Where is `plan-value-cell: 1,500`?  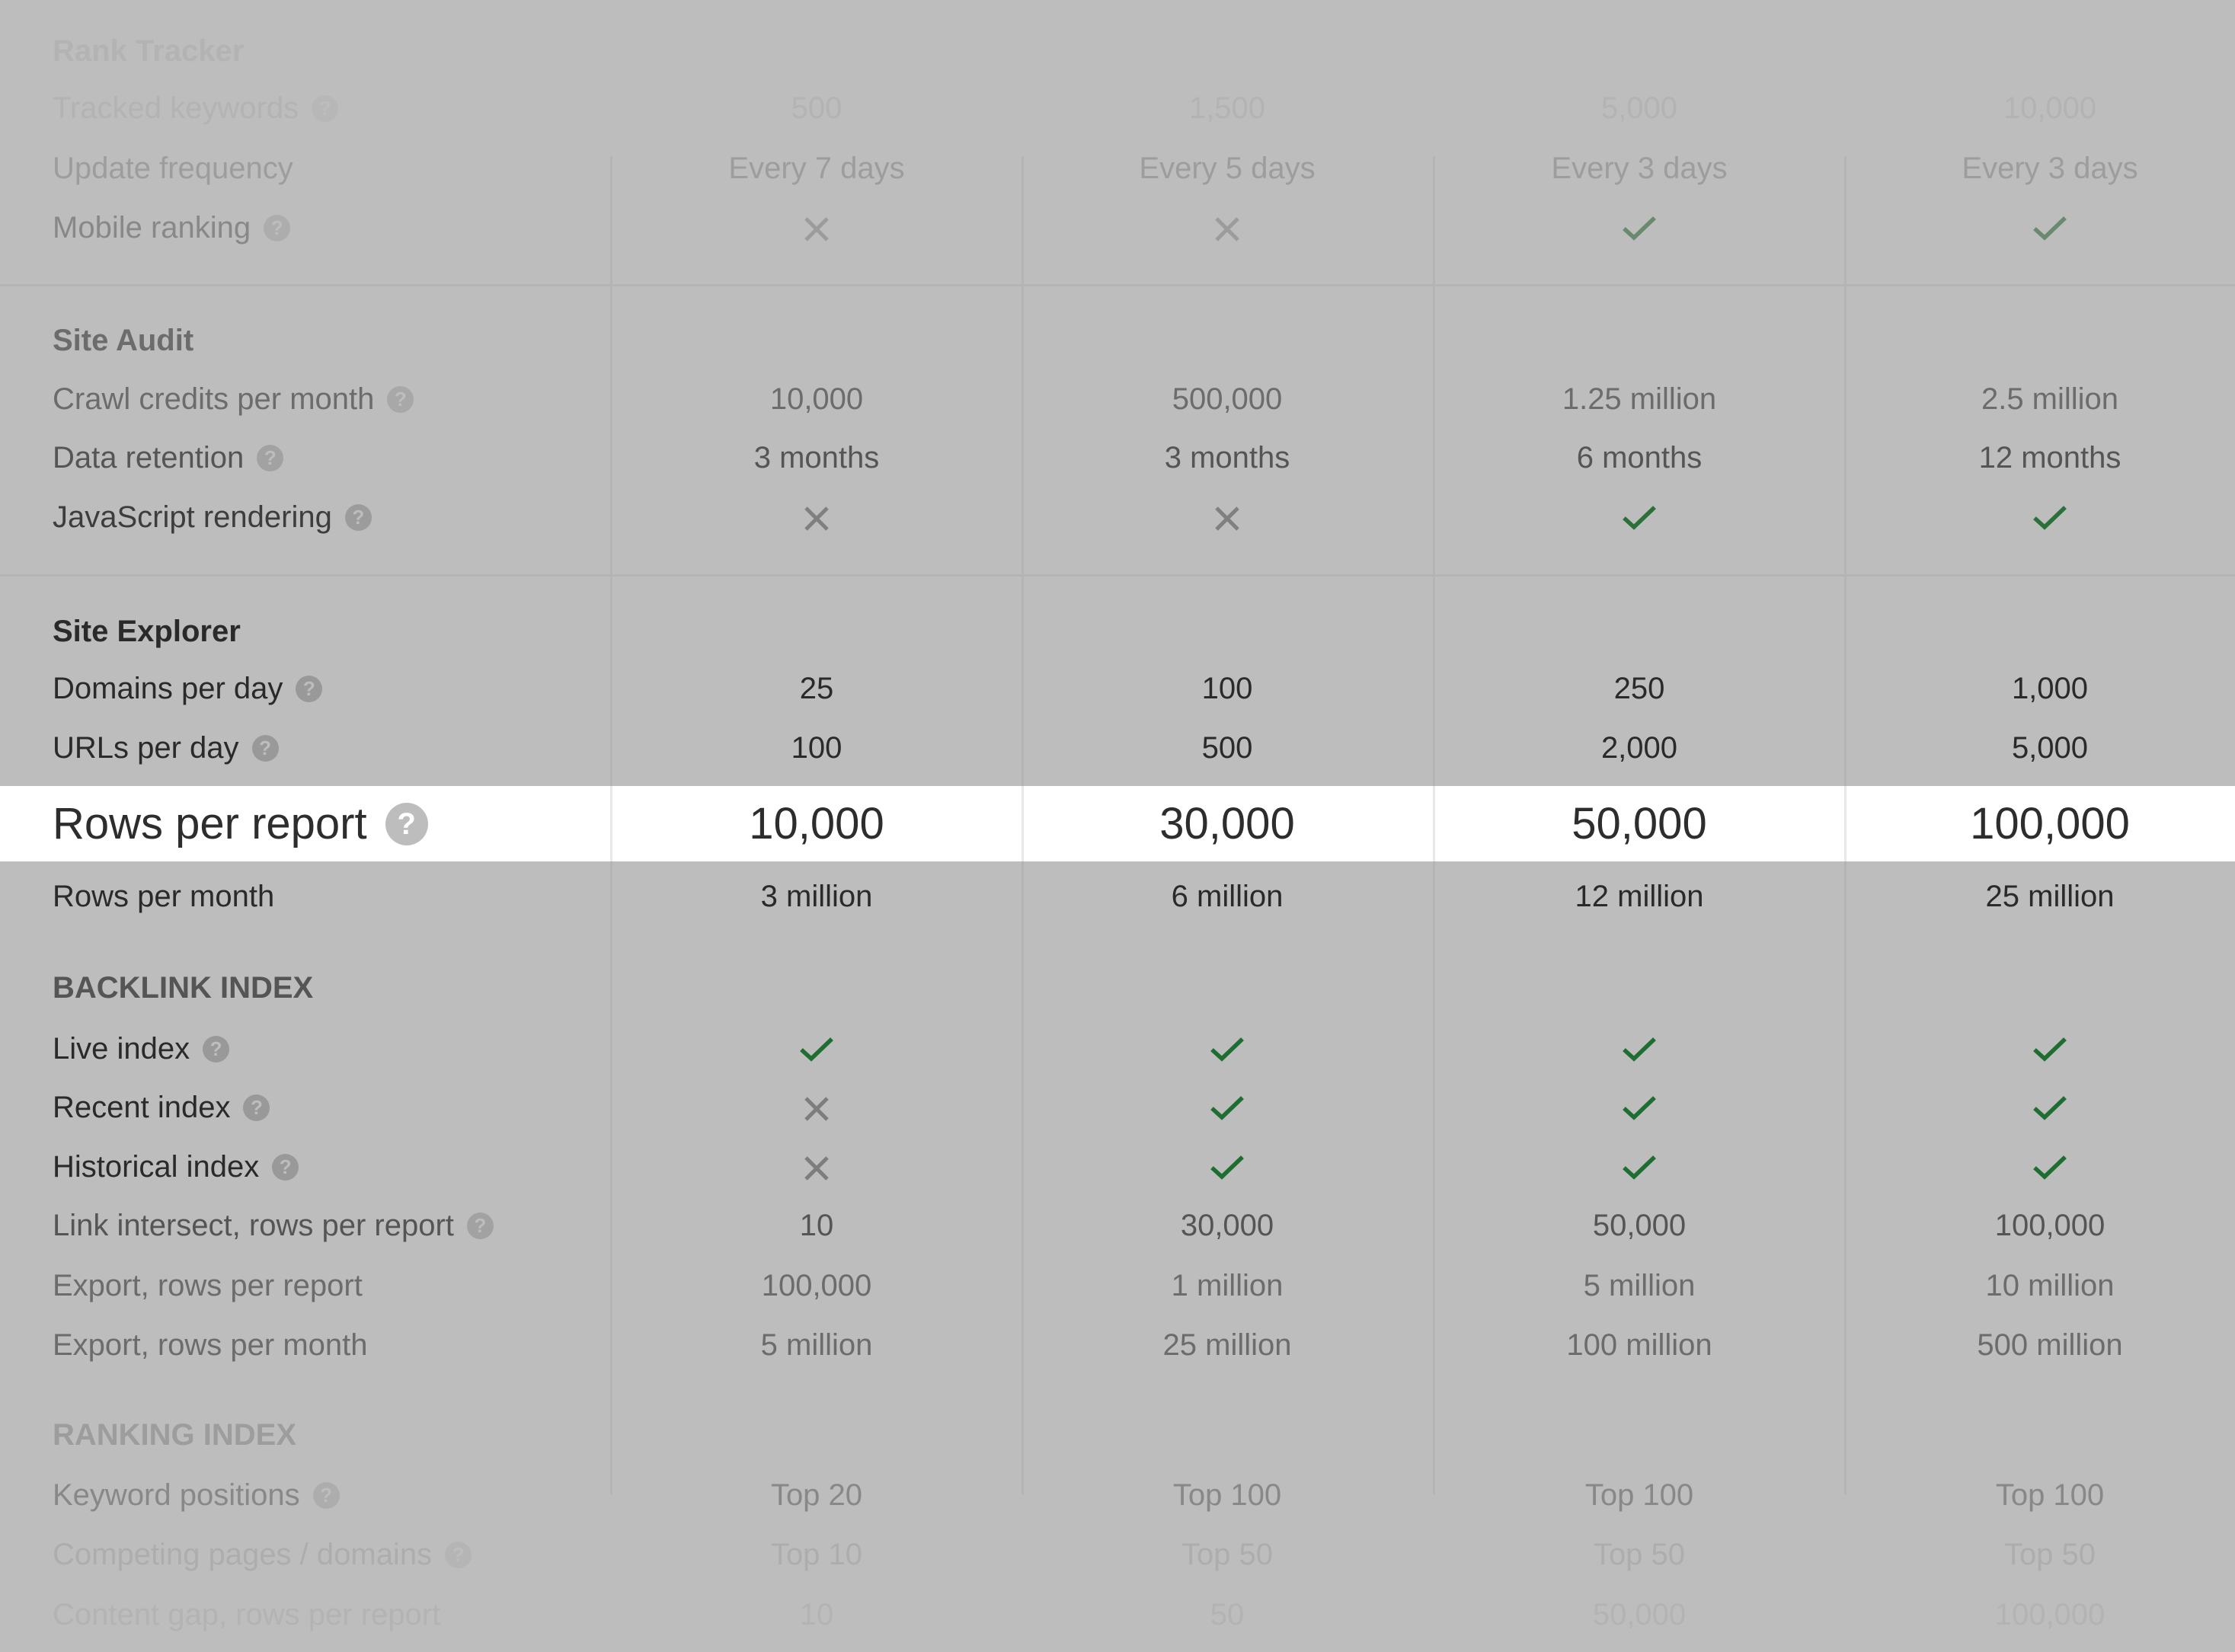 plan-value-cell: 1,500 is located at coordinates (1227, 108).